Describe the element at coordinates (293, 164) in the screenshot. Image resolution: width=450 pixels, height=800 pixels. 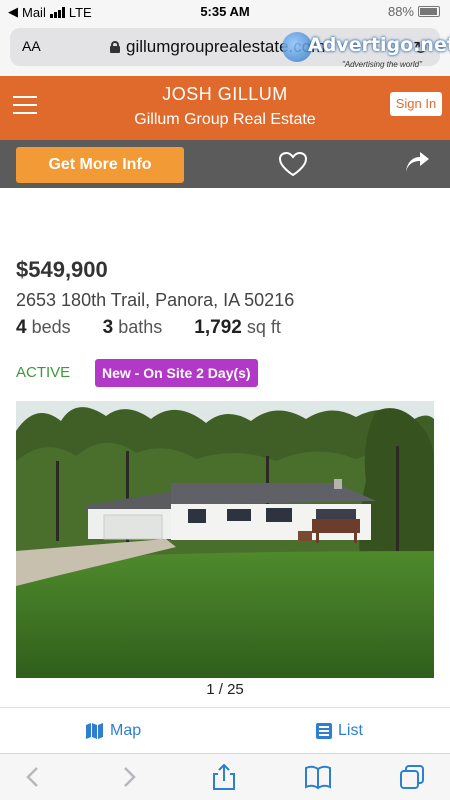
I see `heart-icon` at that location.